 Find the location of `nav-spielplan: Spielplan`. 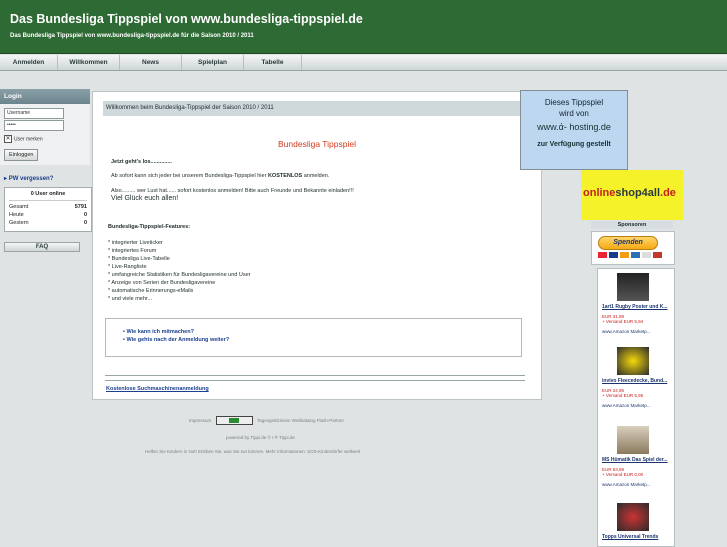

nav-spielplan: Spielplan is located at coordinates (213, 62).